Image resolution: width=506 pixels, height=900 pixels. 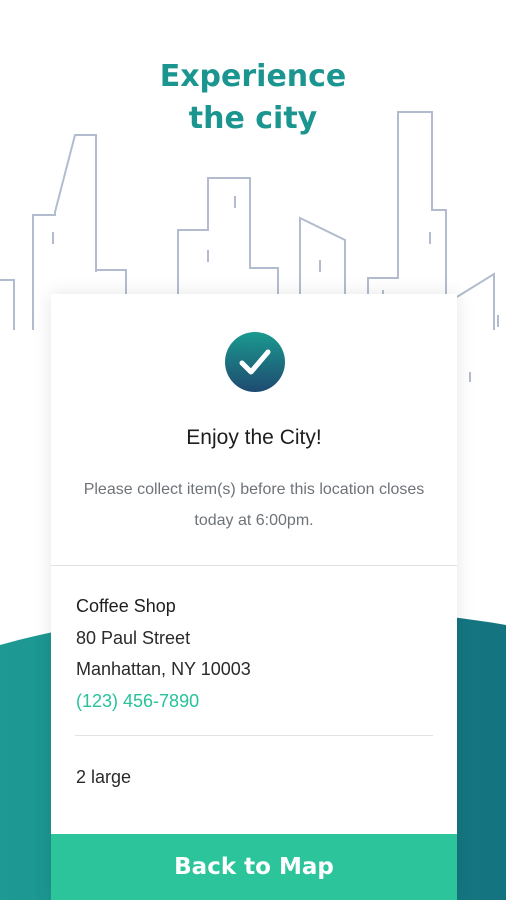 What do you see at coordinates (133, 638) in the screenshot?
I see `address-line-1: 80 Paul Street` at bounding box center [133, 638].